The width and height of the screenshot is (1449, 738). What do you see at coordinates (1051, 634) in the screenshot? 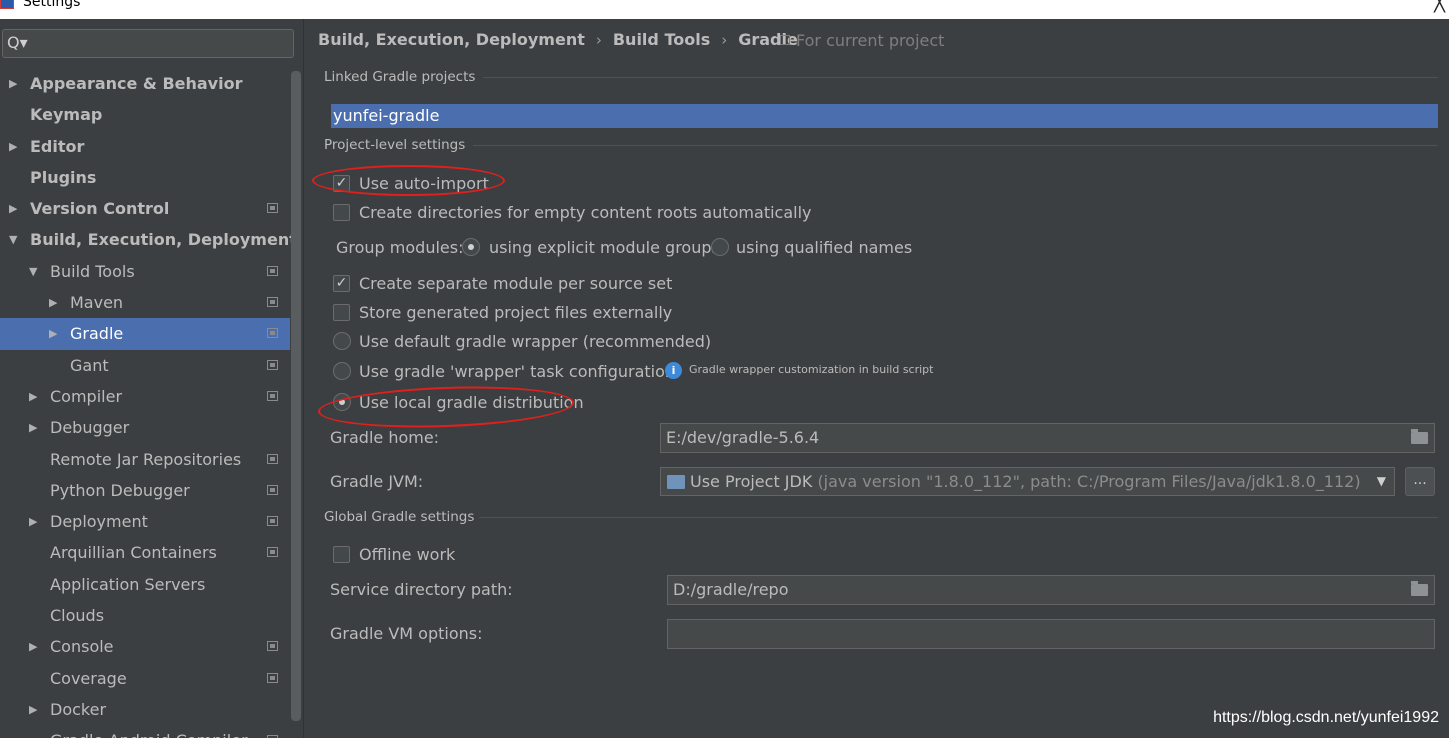
I see `vm-options-field` at bounding box center [1051, 634].